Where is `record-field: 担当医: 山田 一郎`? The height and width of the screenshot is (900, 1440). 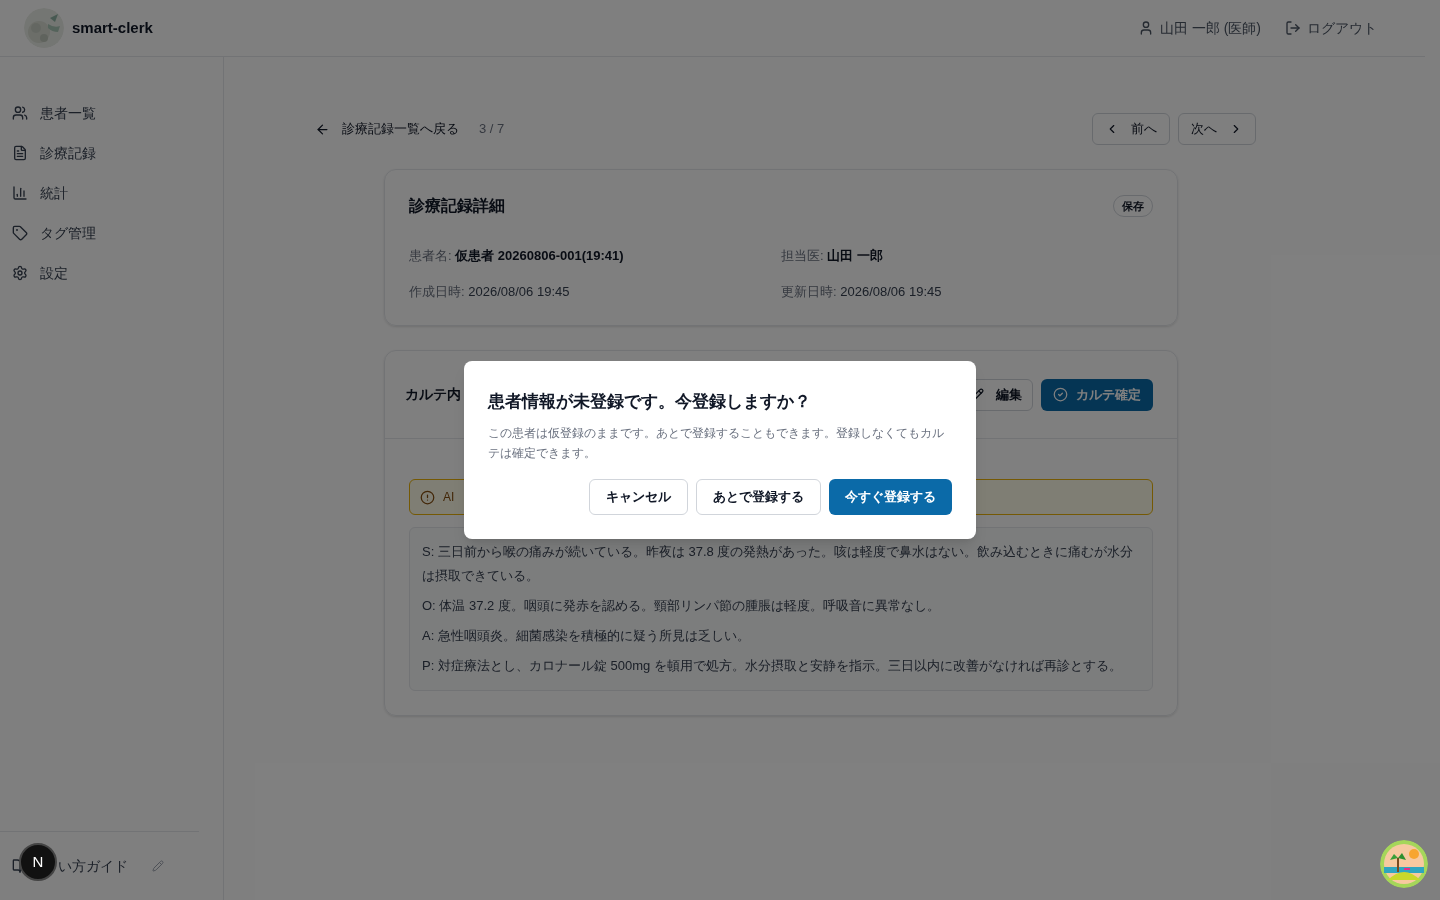 record-field: 担当医: 山田 一郎 is located at coordinates (967, 256).